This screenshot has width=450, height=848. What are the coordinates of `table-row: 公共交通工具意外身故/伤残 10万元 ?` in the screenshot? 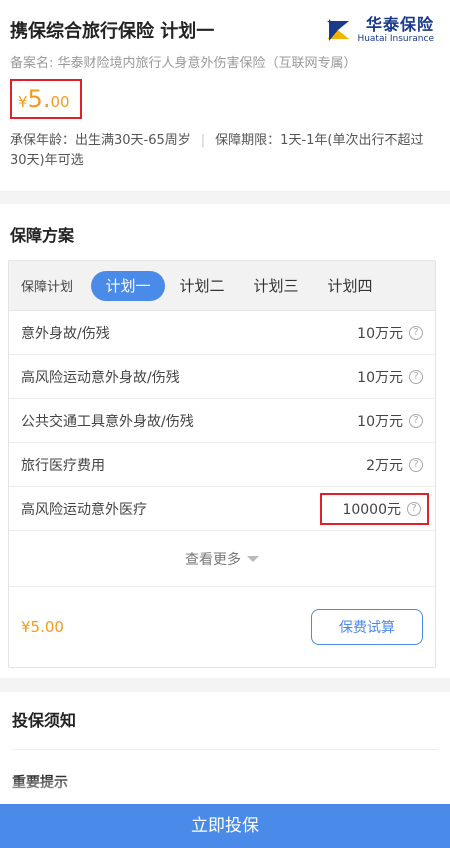 It's located at (222, 421).